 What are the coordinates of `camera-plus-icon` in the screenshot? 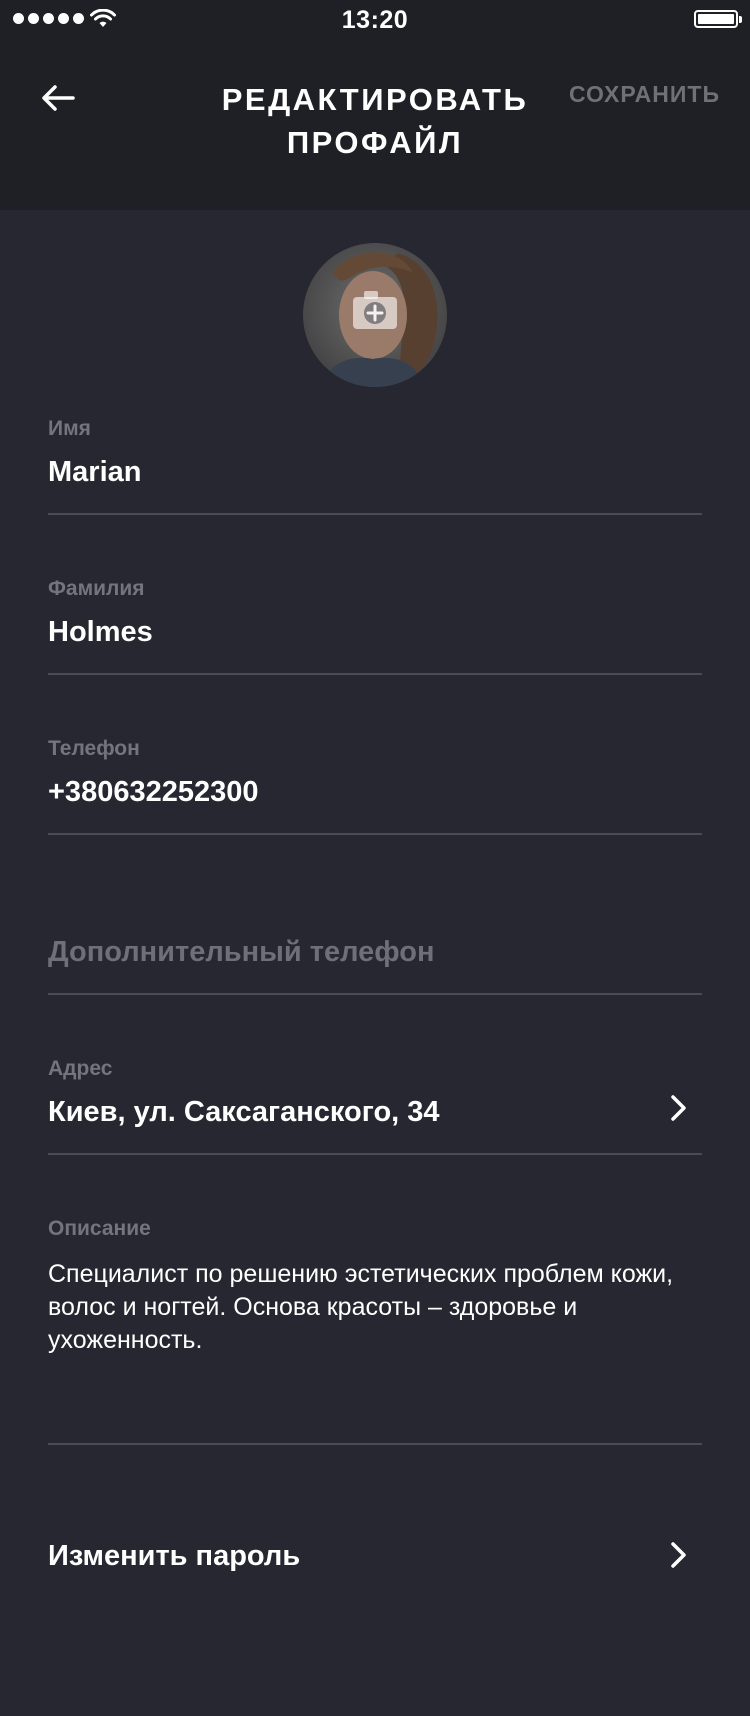 It's located at (375, 315).